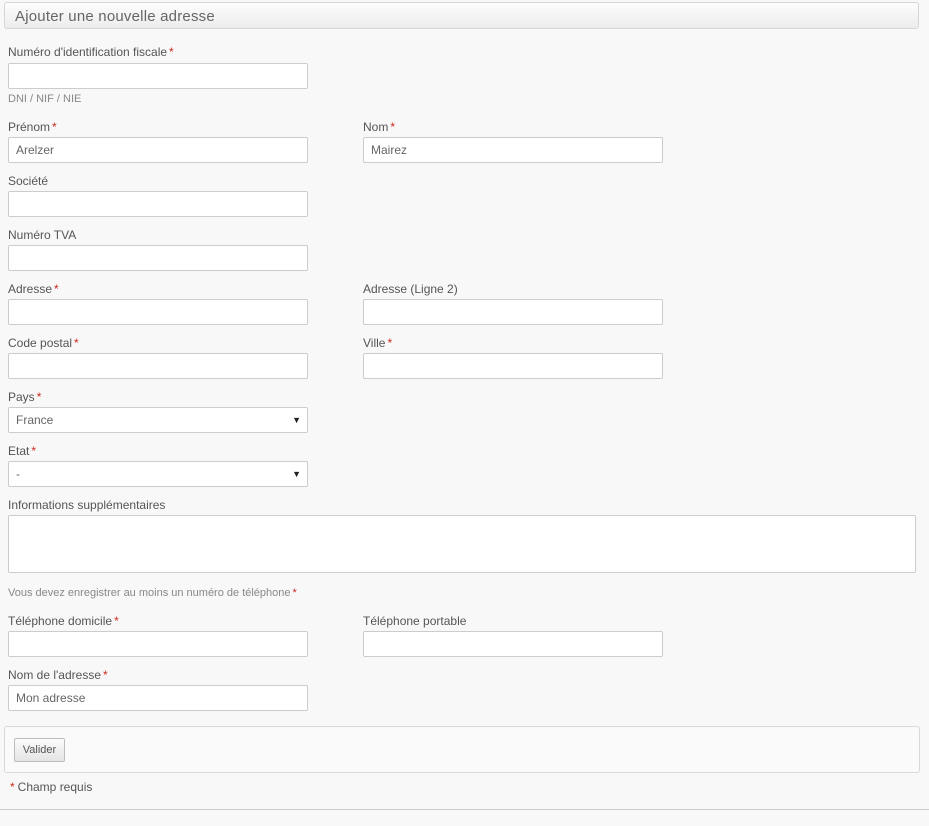 The image size is (929, 826). I want to click on phone-label: Téléphone domicile *, so click(63, 621).